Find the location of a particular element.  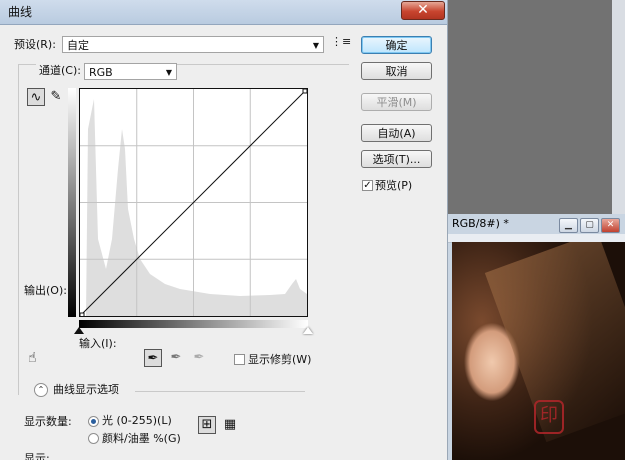

curve-point-tool-icon: ∿ is located at coordinates (36, 97).